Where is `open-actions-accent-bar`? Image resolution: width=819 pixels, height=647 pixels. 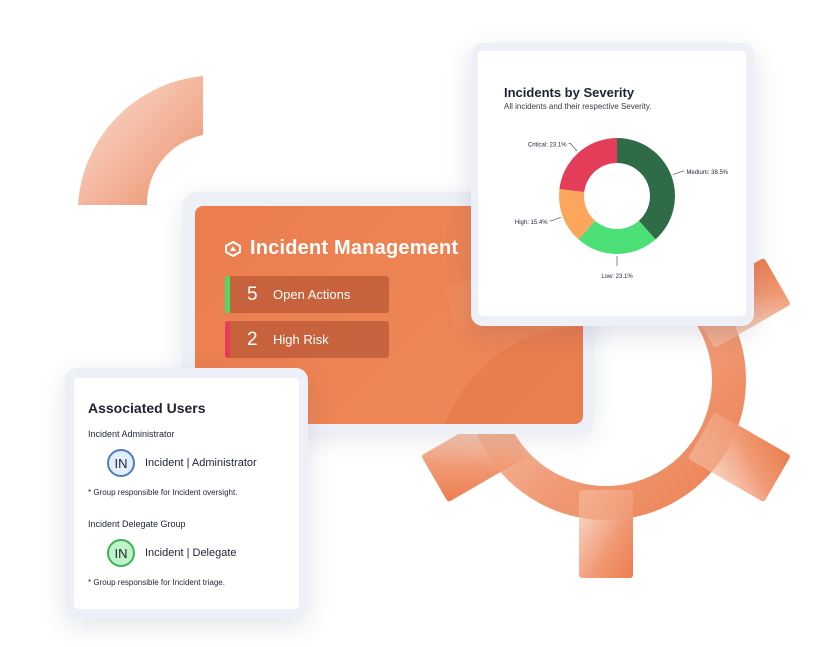 open-actions-accent-bar is located at coordinates (227, 294).